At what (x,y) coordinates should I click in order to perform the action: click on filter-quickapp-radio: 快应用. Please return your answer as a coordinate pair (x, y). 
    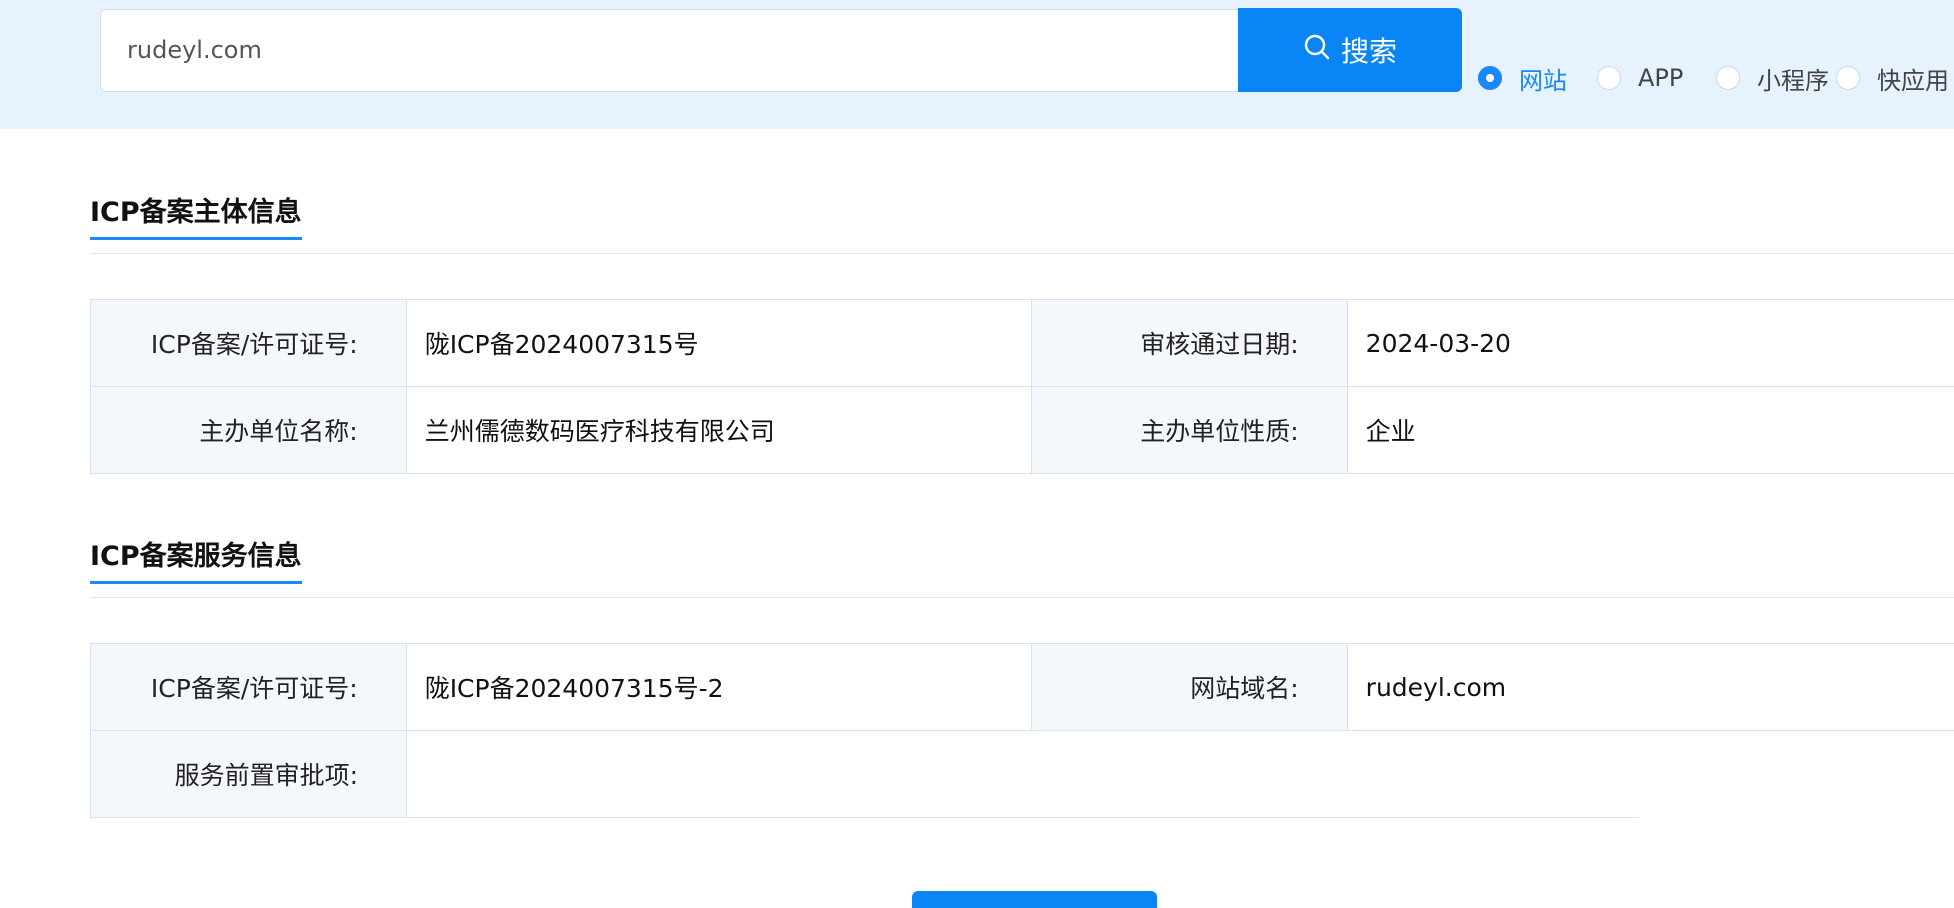
    Looking at the image, I should click on (1892, 78).